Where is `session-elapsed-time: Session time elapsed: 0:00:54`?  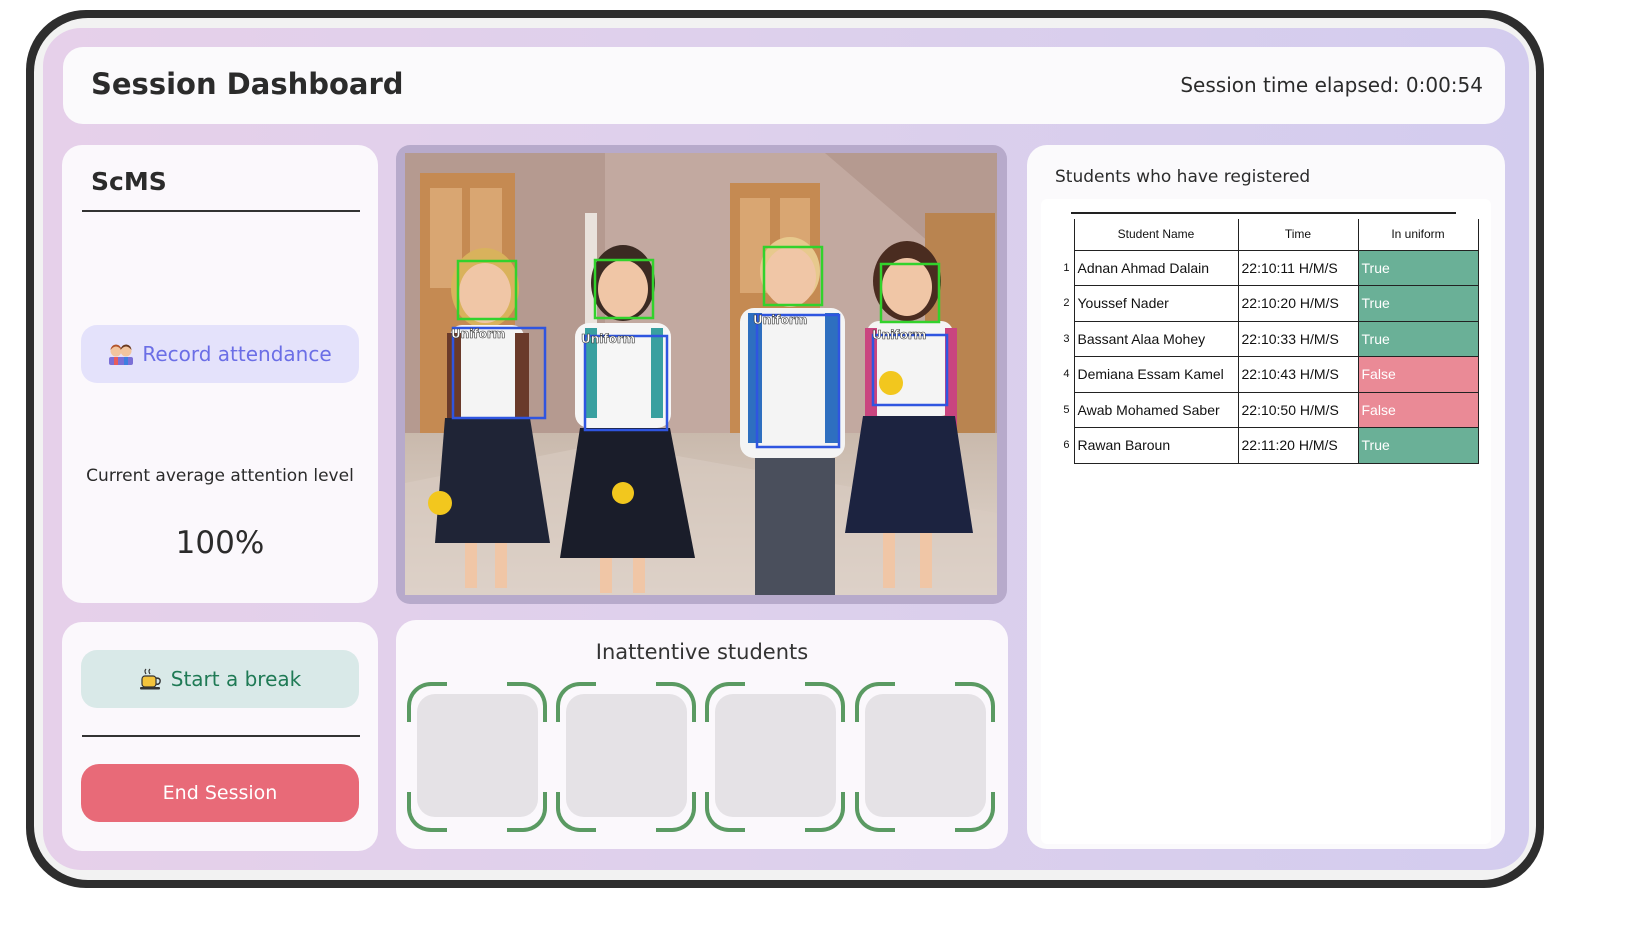 session-elapsed-time: Session time elapsed: 0:00:54 is located at coordinates (1331, 85).